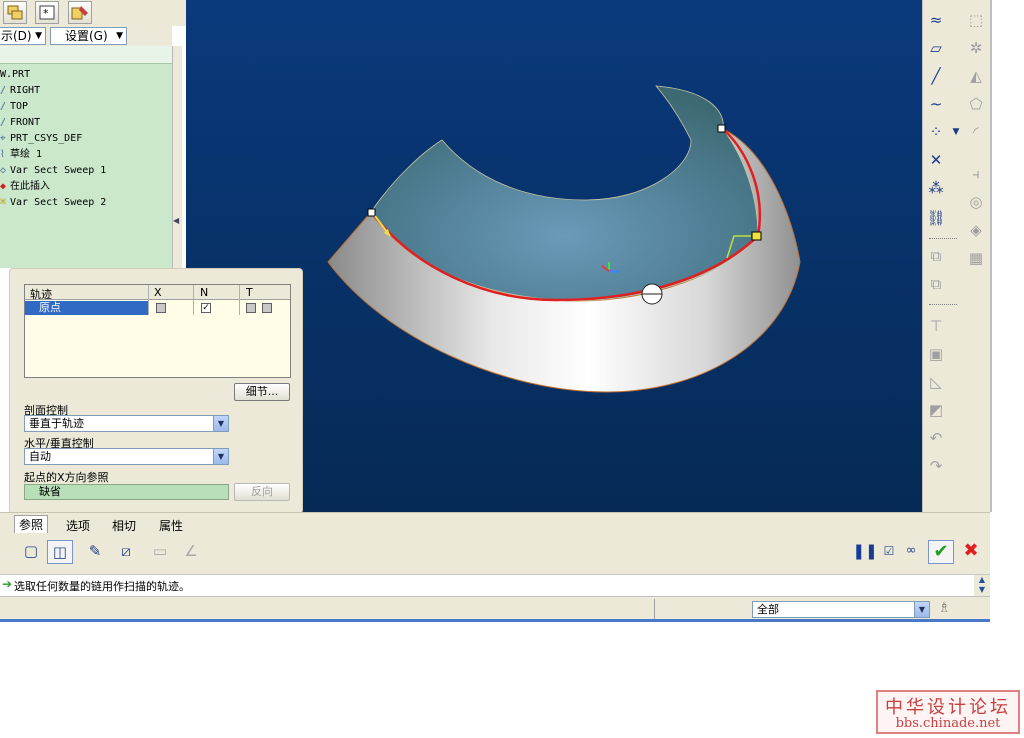 Image resolution: width=1024 pixels, height=738 pixels. Describe the element at coordinates (371, 212) in the screenshot. I see `trajectory-start-handle` at that location.